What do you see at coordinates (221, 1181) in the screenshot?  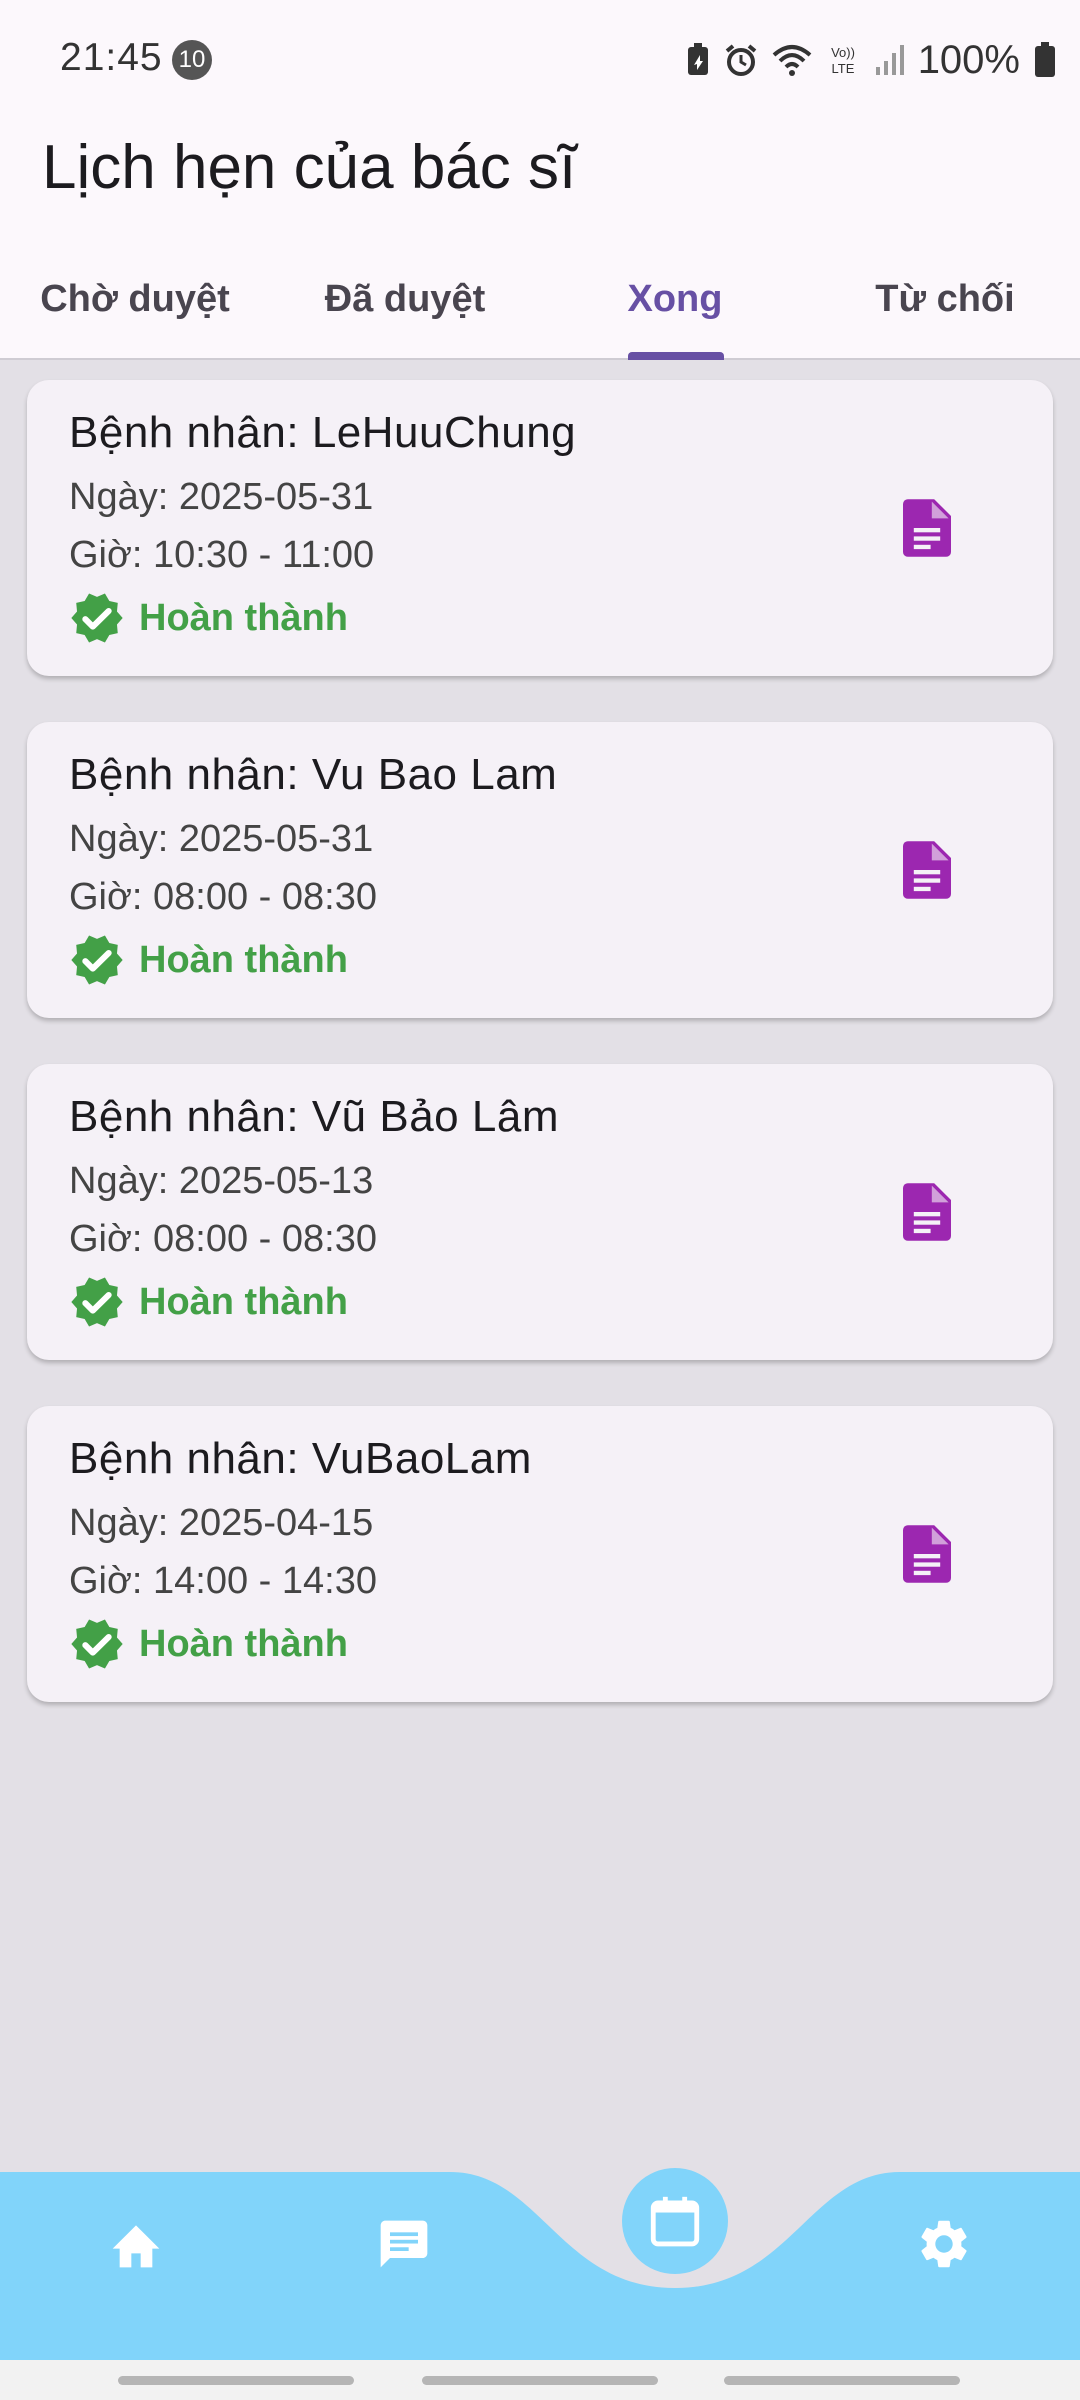 I see `appointment-date: Ngày: 2025-05-13` at bounding box center [221, 1181].